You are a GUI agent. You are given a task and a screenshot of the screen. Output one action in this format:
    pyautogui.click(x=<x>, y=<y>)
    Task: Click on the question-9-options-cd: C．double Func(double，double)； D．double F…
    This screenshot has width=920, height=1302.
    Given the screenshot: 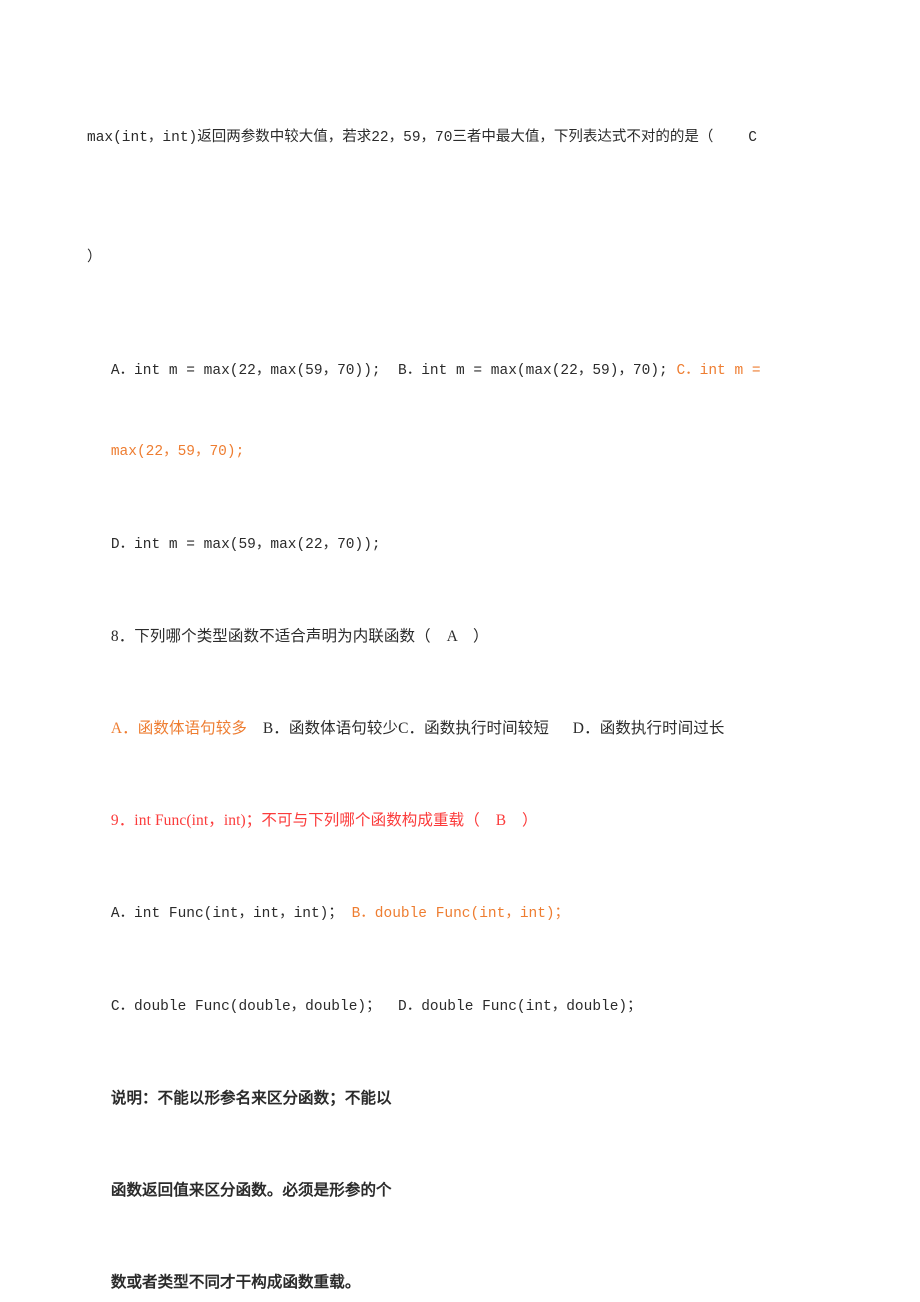 What is the action you would take?
    pyautogui.click(x=462, y=1006)
    